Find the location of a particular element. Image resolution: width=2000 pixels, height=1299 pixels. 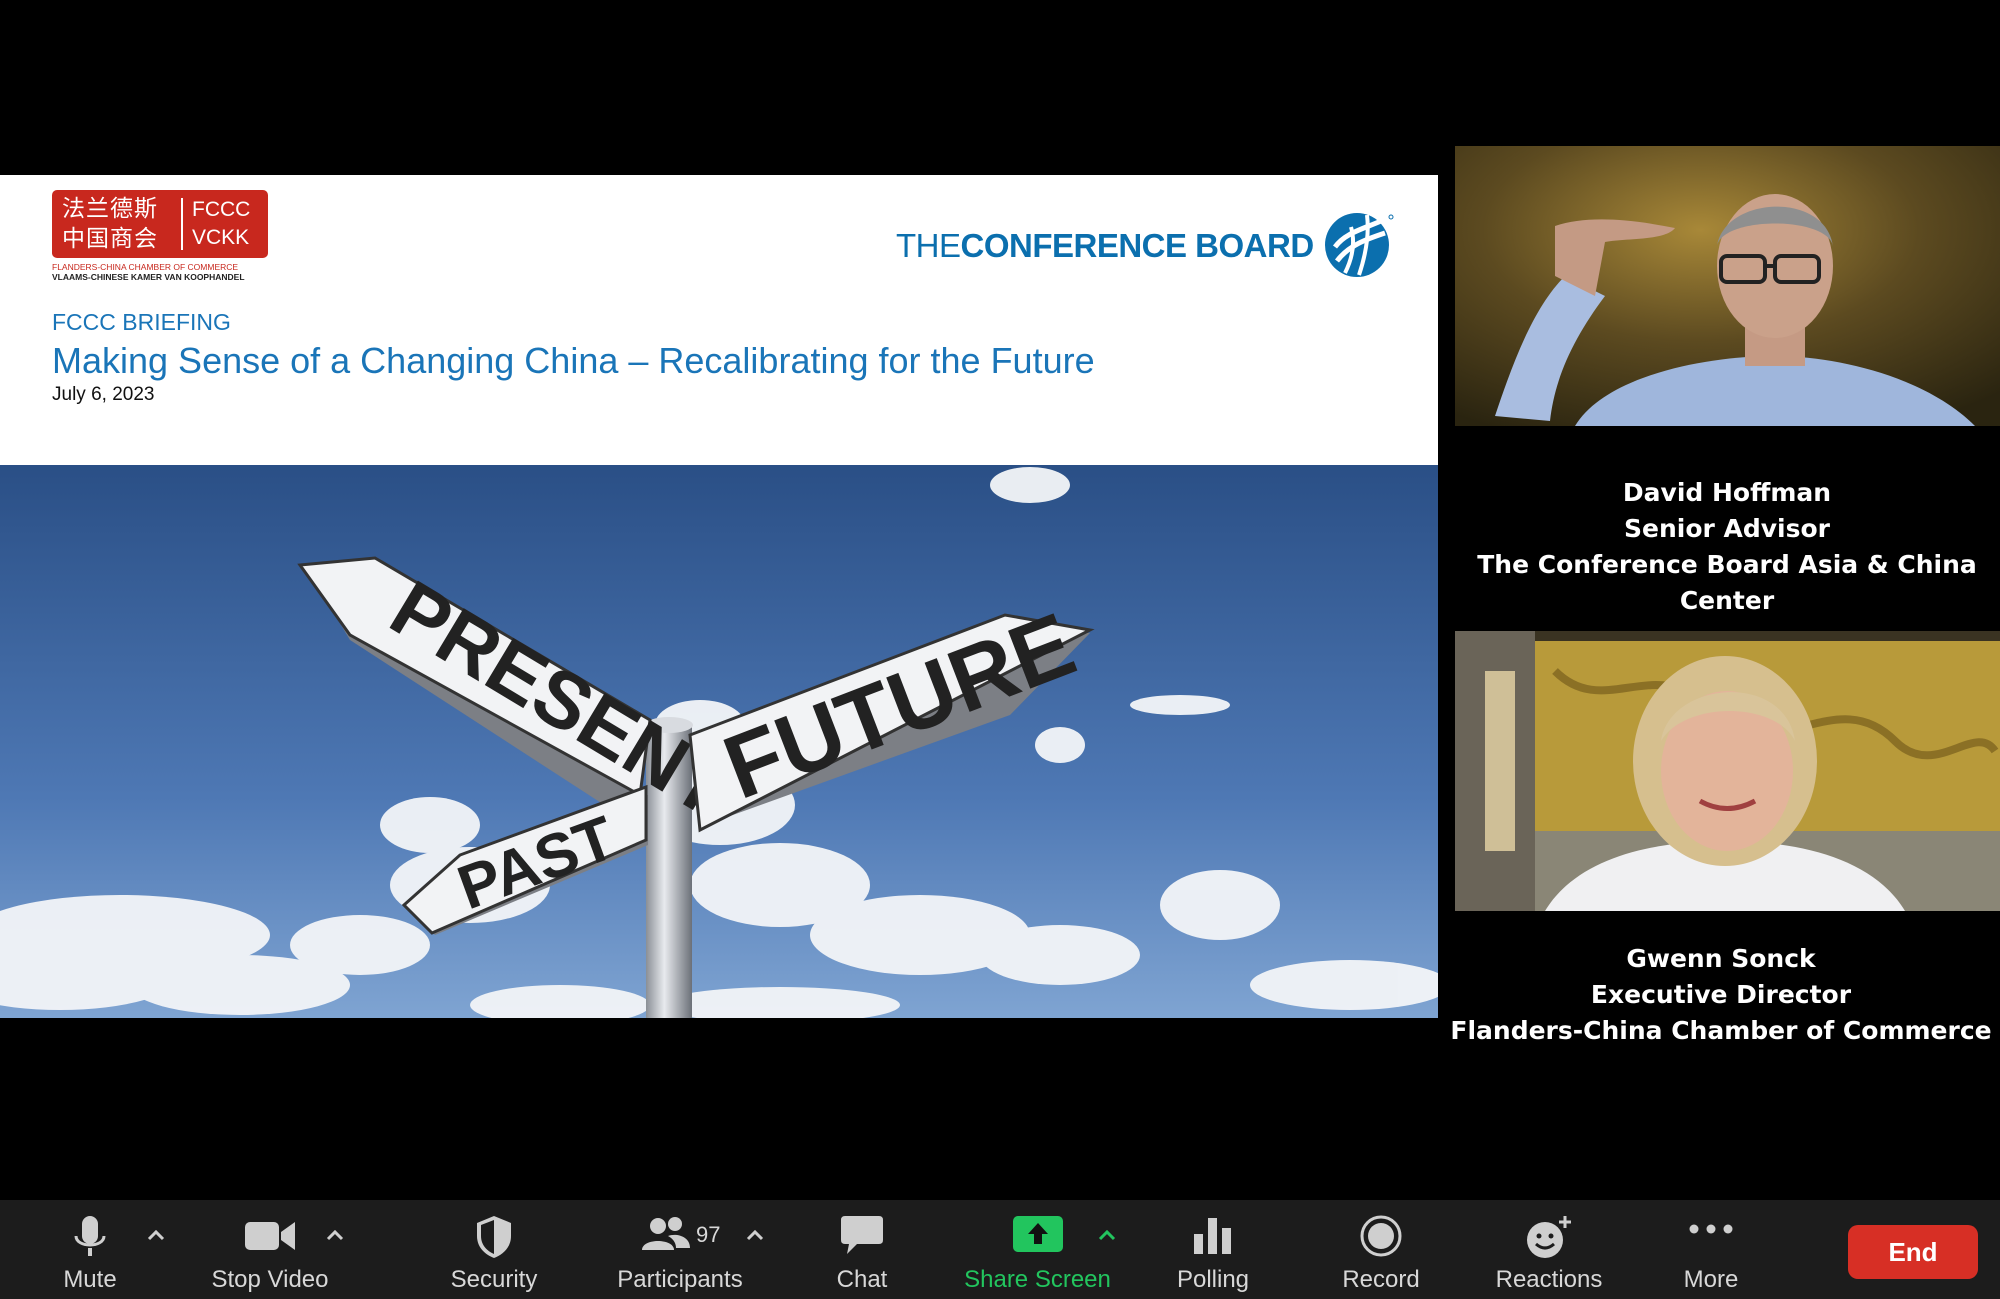

slide-date: July 6, 2023 is located at coordinates (103, 394).